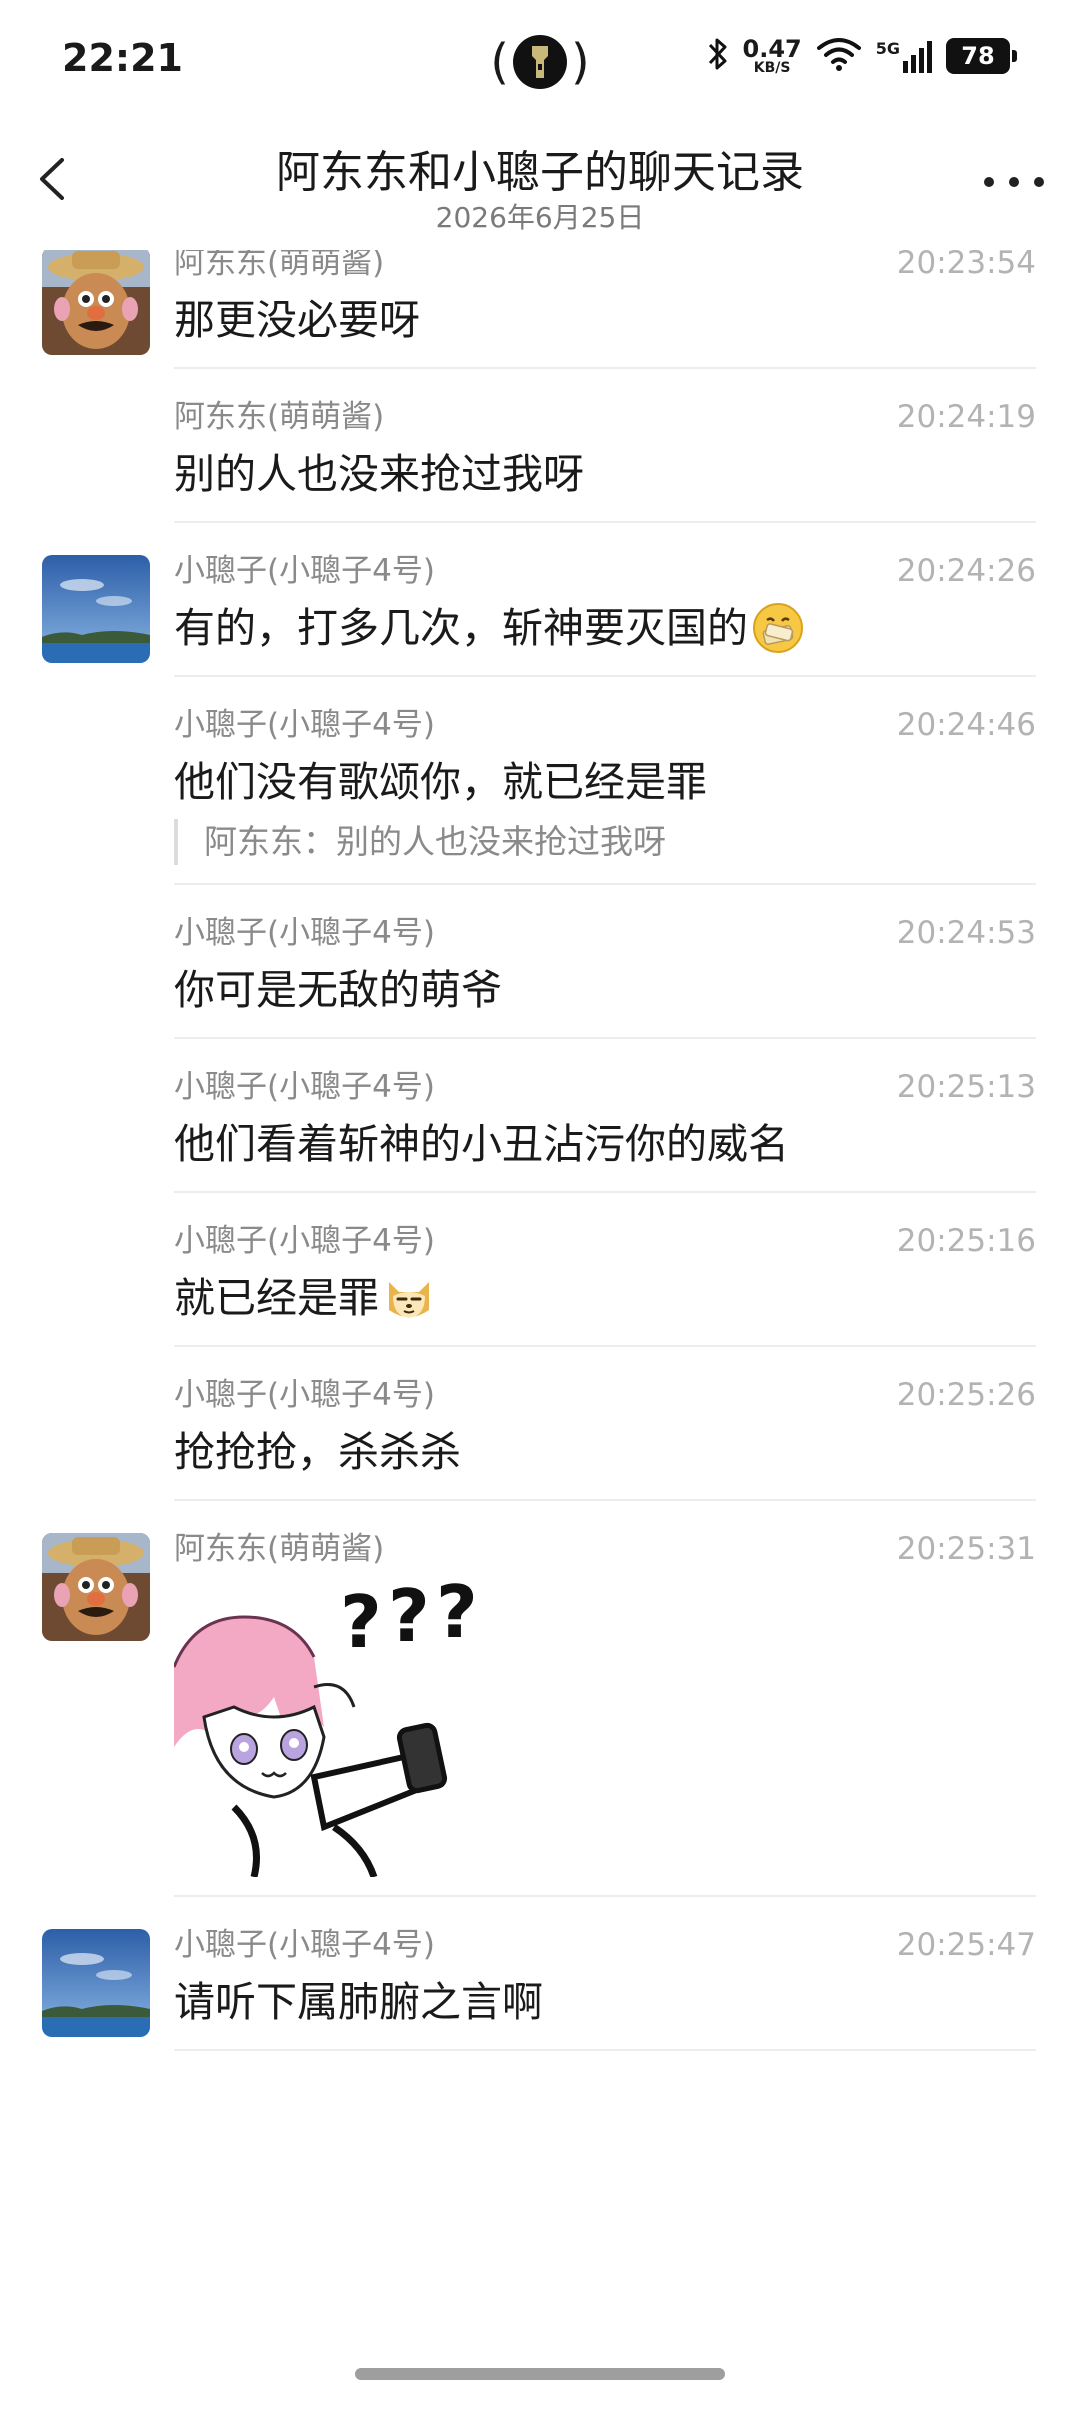 Image resolution: width=1080 pixels, height=2414 pixels. I want to click on message-time: 20:24:53, so click(966, 933).